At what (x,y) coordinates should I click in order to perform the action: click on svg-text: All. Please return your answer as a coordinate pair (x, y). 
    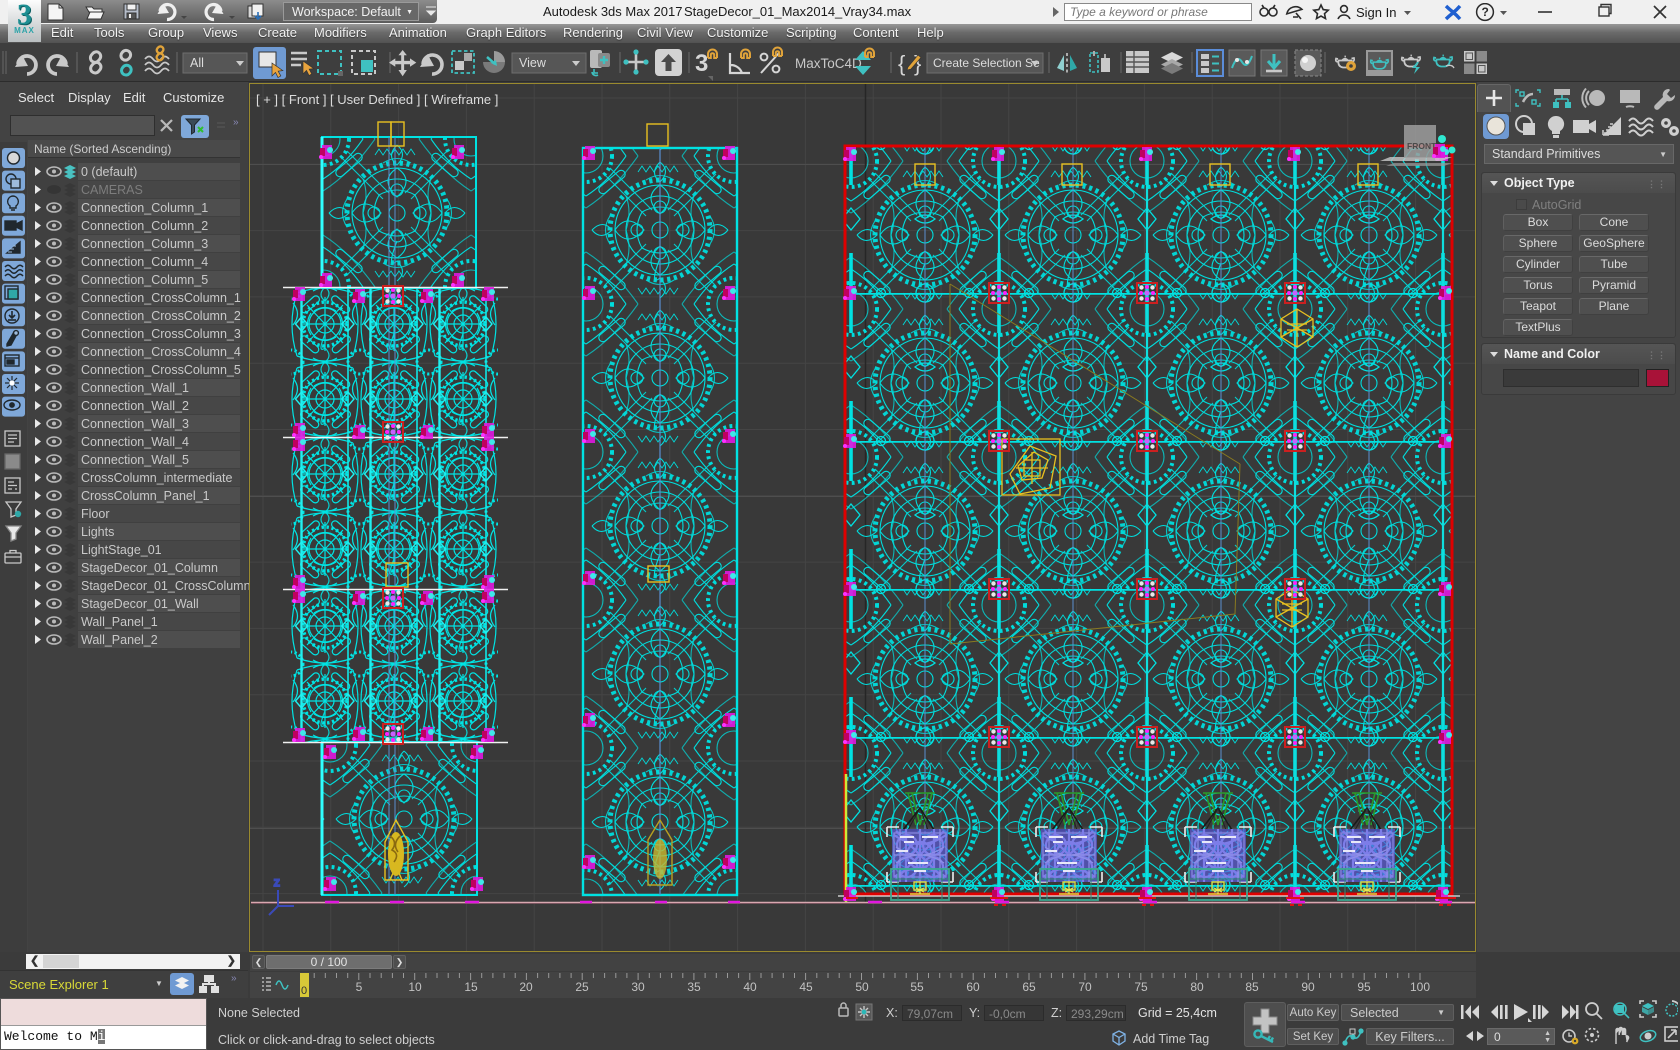
    Looking at the image, I should click on (197, 63).